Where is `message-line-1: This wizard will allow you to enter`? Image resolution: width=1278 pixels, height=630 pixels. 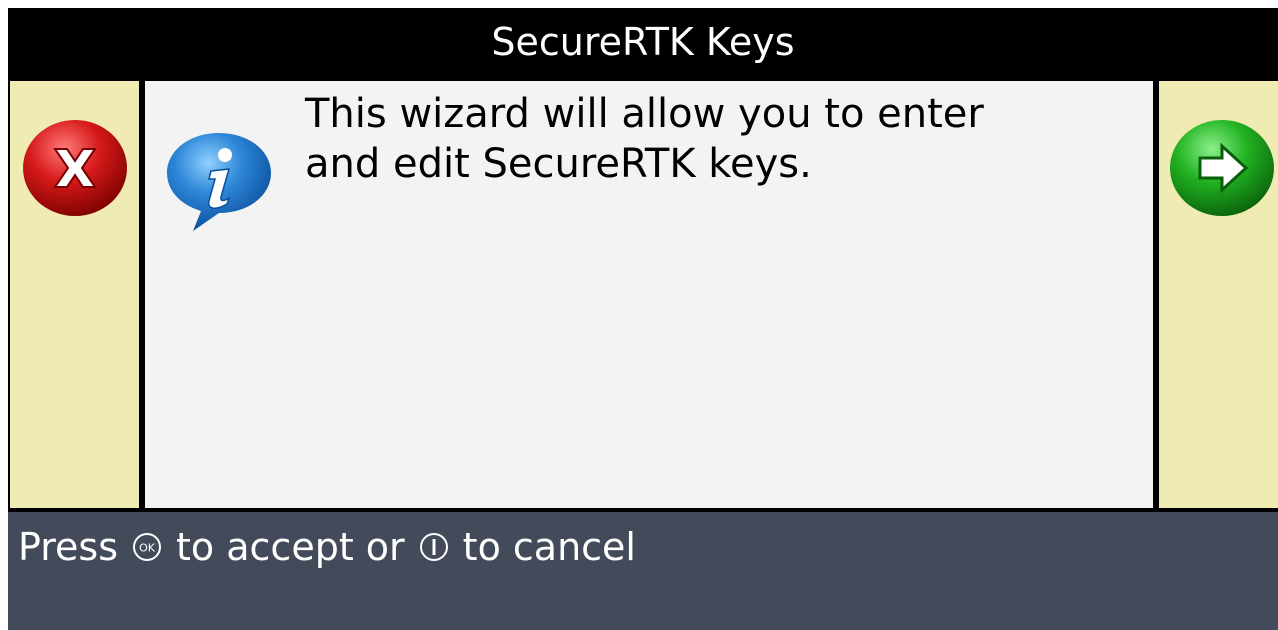 message-line-1: This wizard will allow you to enter is located at coordinates (644, 114).